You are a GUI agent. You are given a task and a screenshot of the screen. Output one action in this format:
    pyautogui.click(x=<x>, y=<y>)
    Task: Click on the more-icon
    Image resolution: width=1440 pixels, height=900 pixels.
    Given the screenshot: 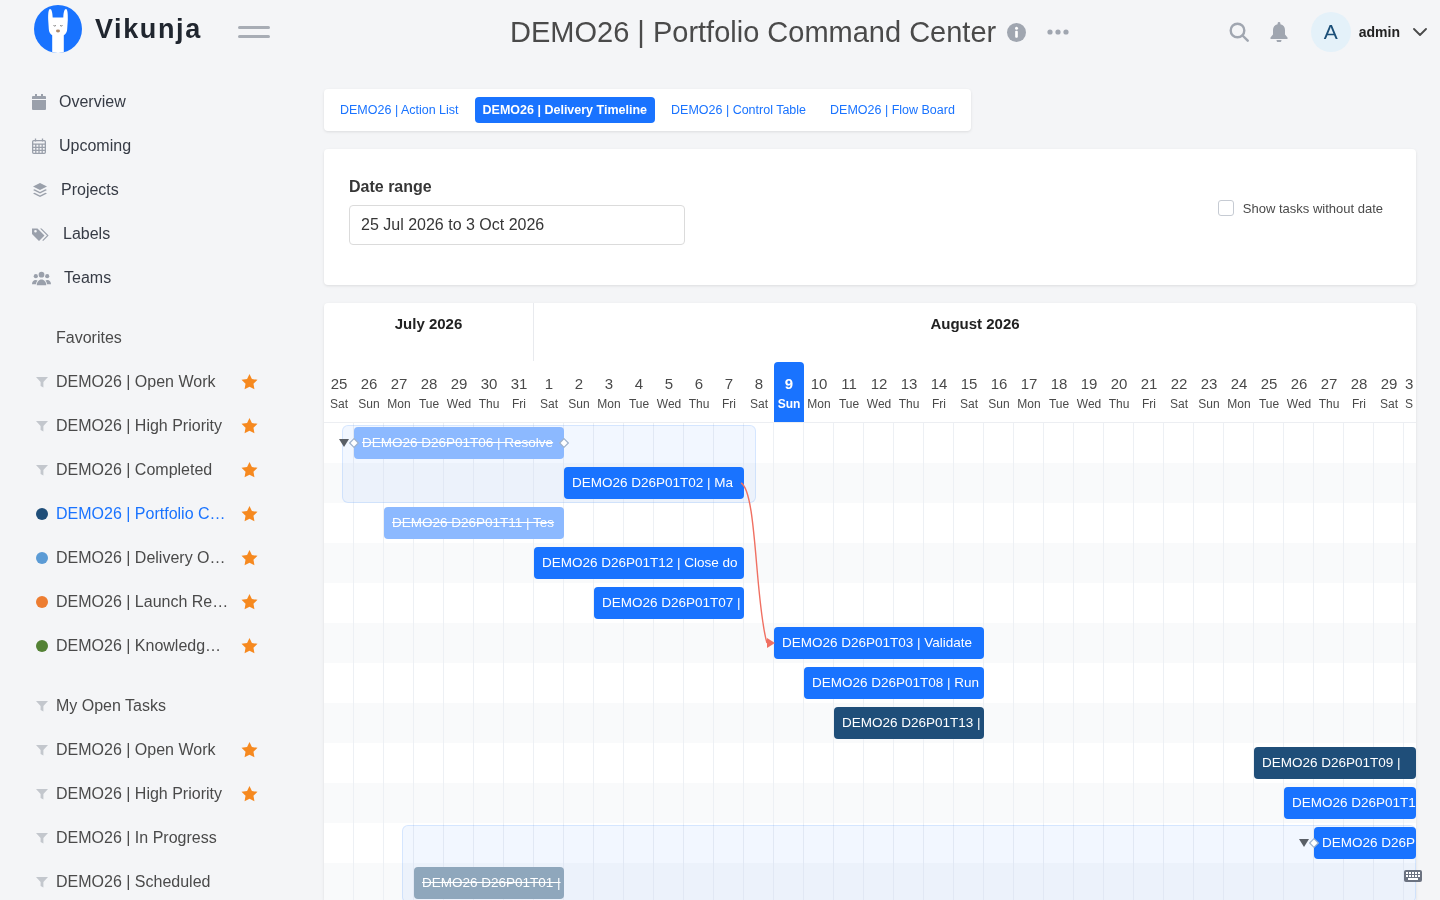 What is the action you would take?
    pyautogui.click(x=1058, y=32)
    